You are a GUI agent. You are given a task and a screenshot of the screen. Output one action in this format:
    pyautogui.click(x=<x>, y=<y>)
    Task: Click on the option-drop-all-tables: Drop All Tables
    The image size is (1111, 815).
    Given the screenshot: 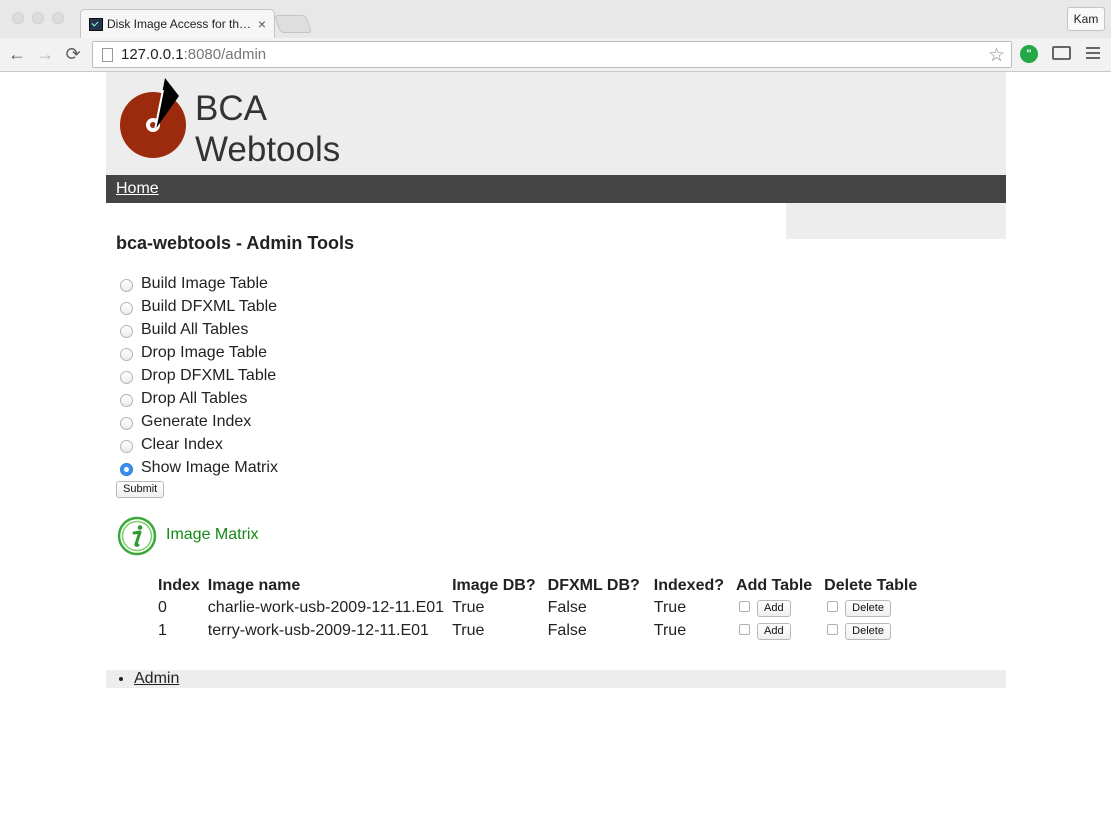 What is the action you would take?
    pyautogui.click(x=199, y=398)
    